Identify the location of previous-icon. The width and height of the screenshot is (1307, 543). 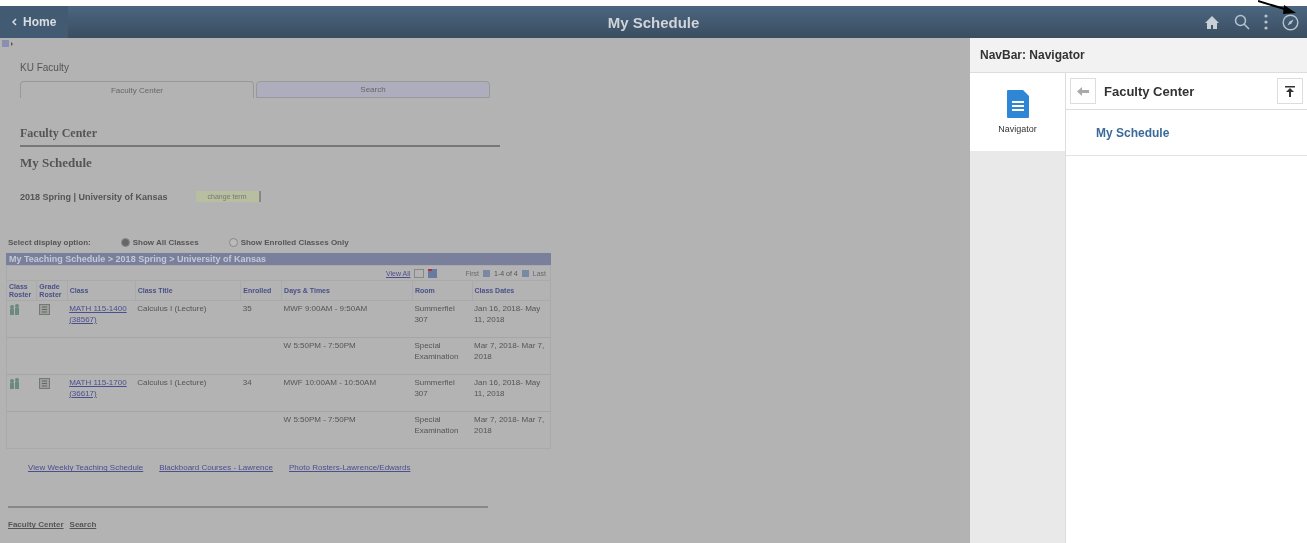
(486, 273).